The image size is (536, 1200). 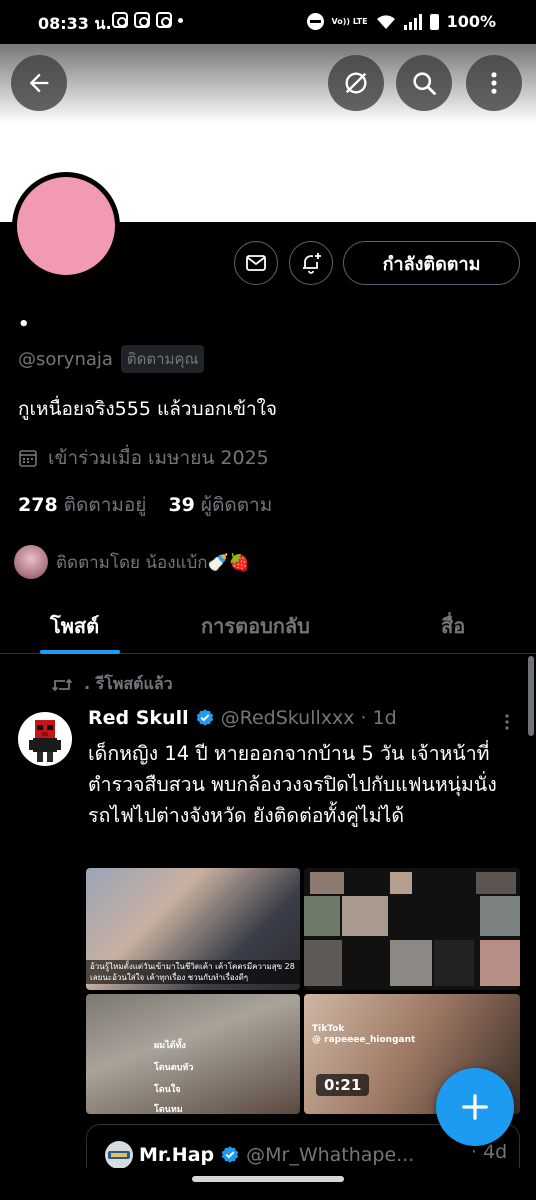 I want to click on more-button, so click(x=494, y=83).